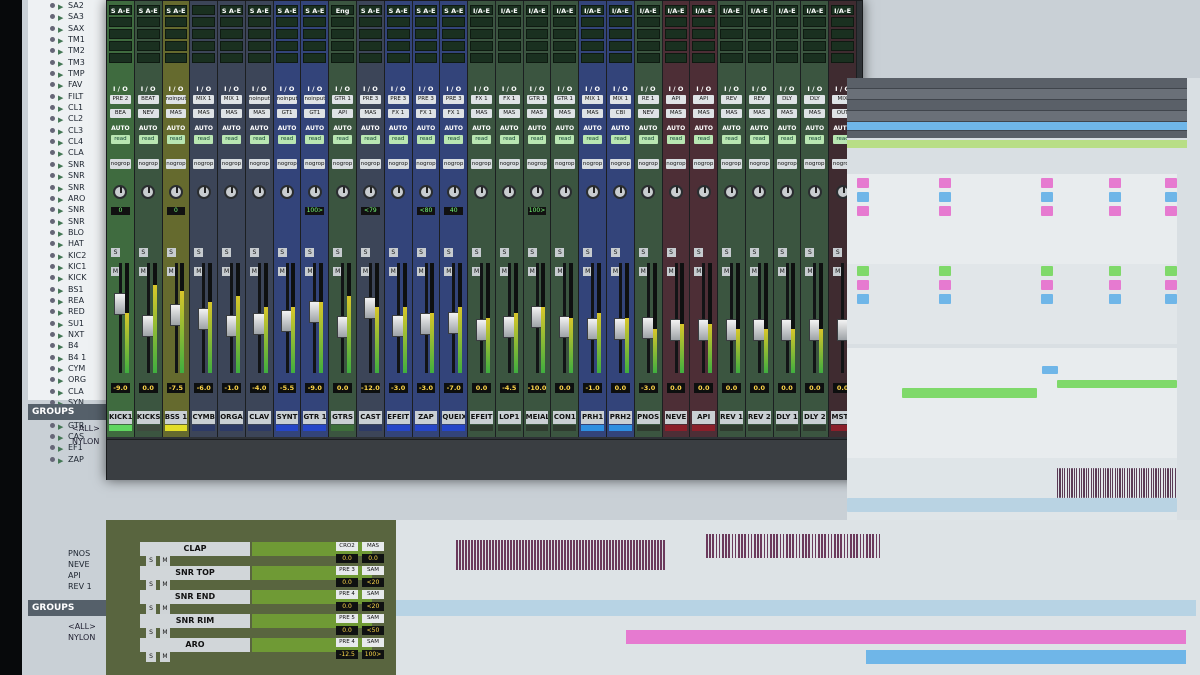  Describe the element at coordinates (620, 99) in the screenshot. I see `input-selector: MIX 1` at that location.